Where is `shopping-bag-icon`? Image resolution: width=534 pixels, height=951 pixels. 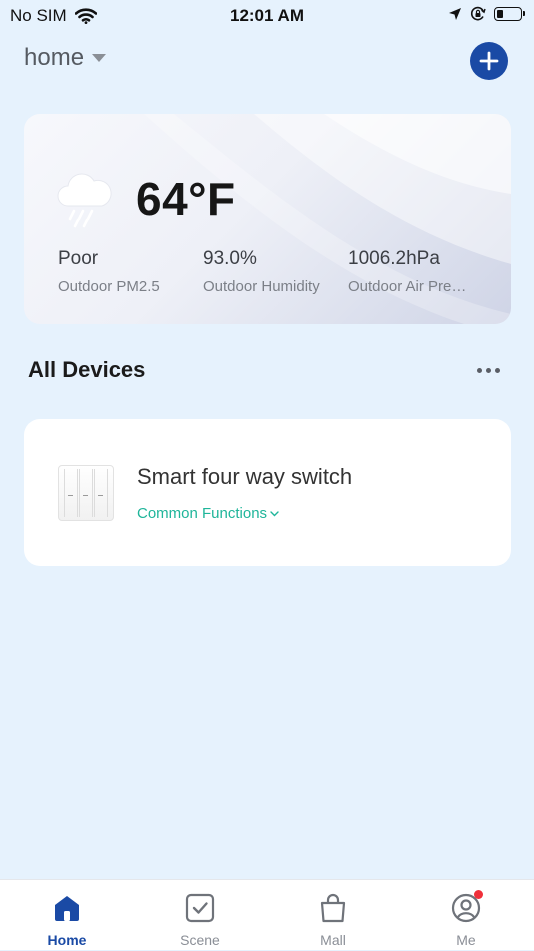 shopping-bag-icon is located at coordinates (333, 908).